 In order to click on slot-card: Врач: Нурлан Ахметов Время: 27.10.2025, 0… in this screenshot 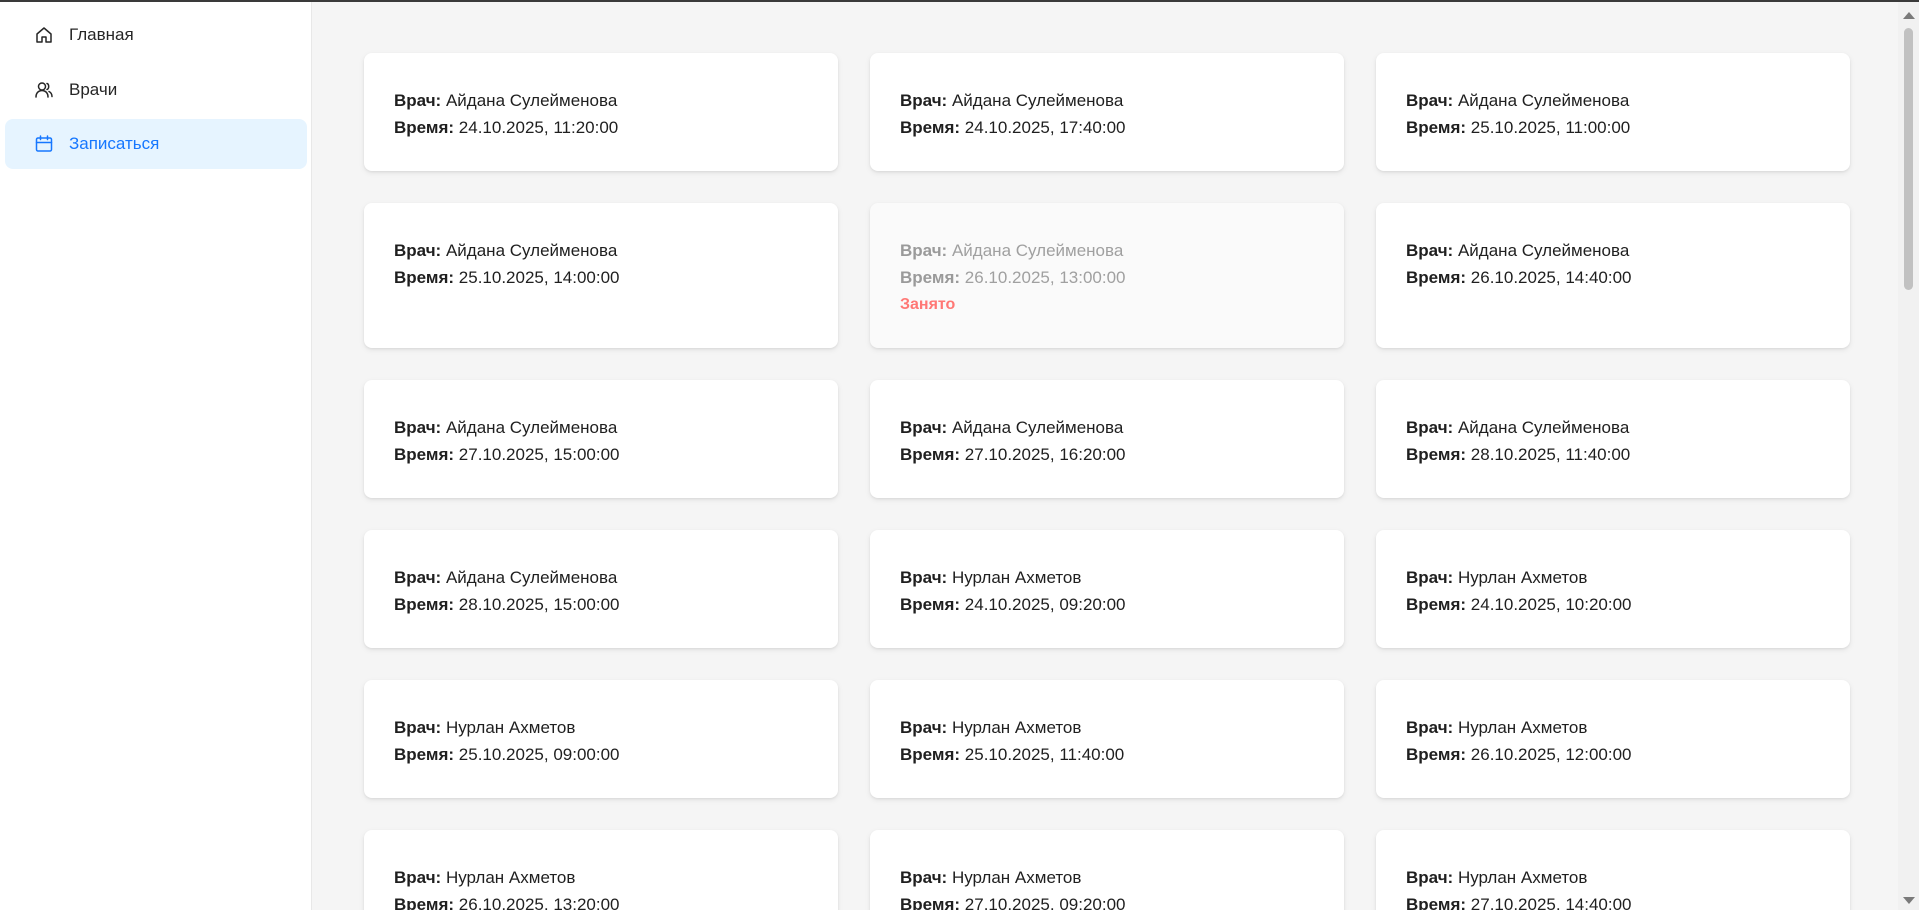, I will do `click(1107, 870)`.